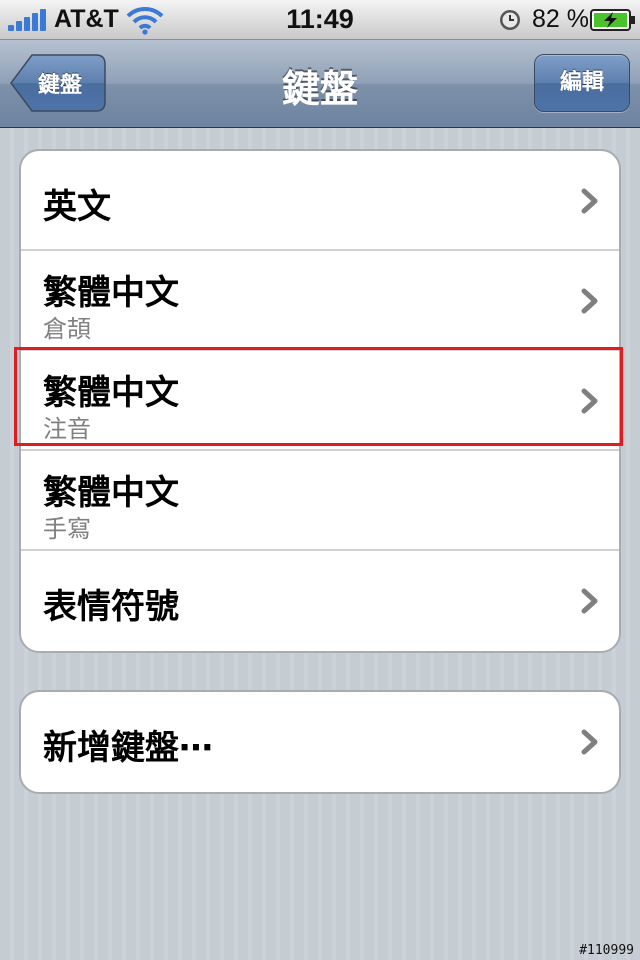 Image resolution: width=640 pixels, height=960 pixels. I want to click on watermark: #110999, so click(606, 950).